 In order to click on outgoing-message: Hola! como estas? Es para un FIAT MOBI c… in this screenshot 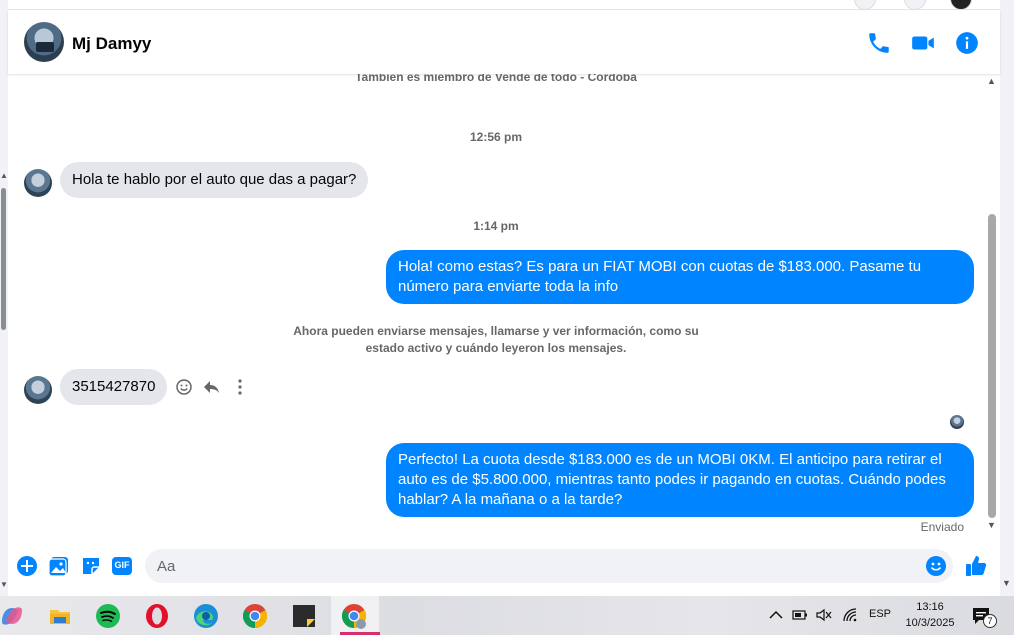, I will do `click(680, 277)`.